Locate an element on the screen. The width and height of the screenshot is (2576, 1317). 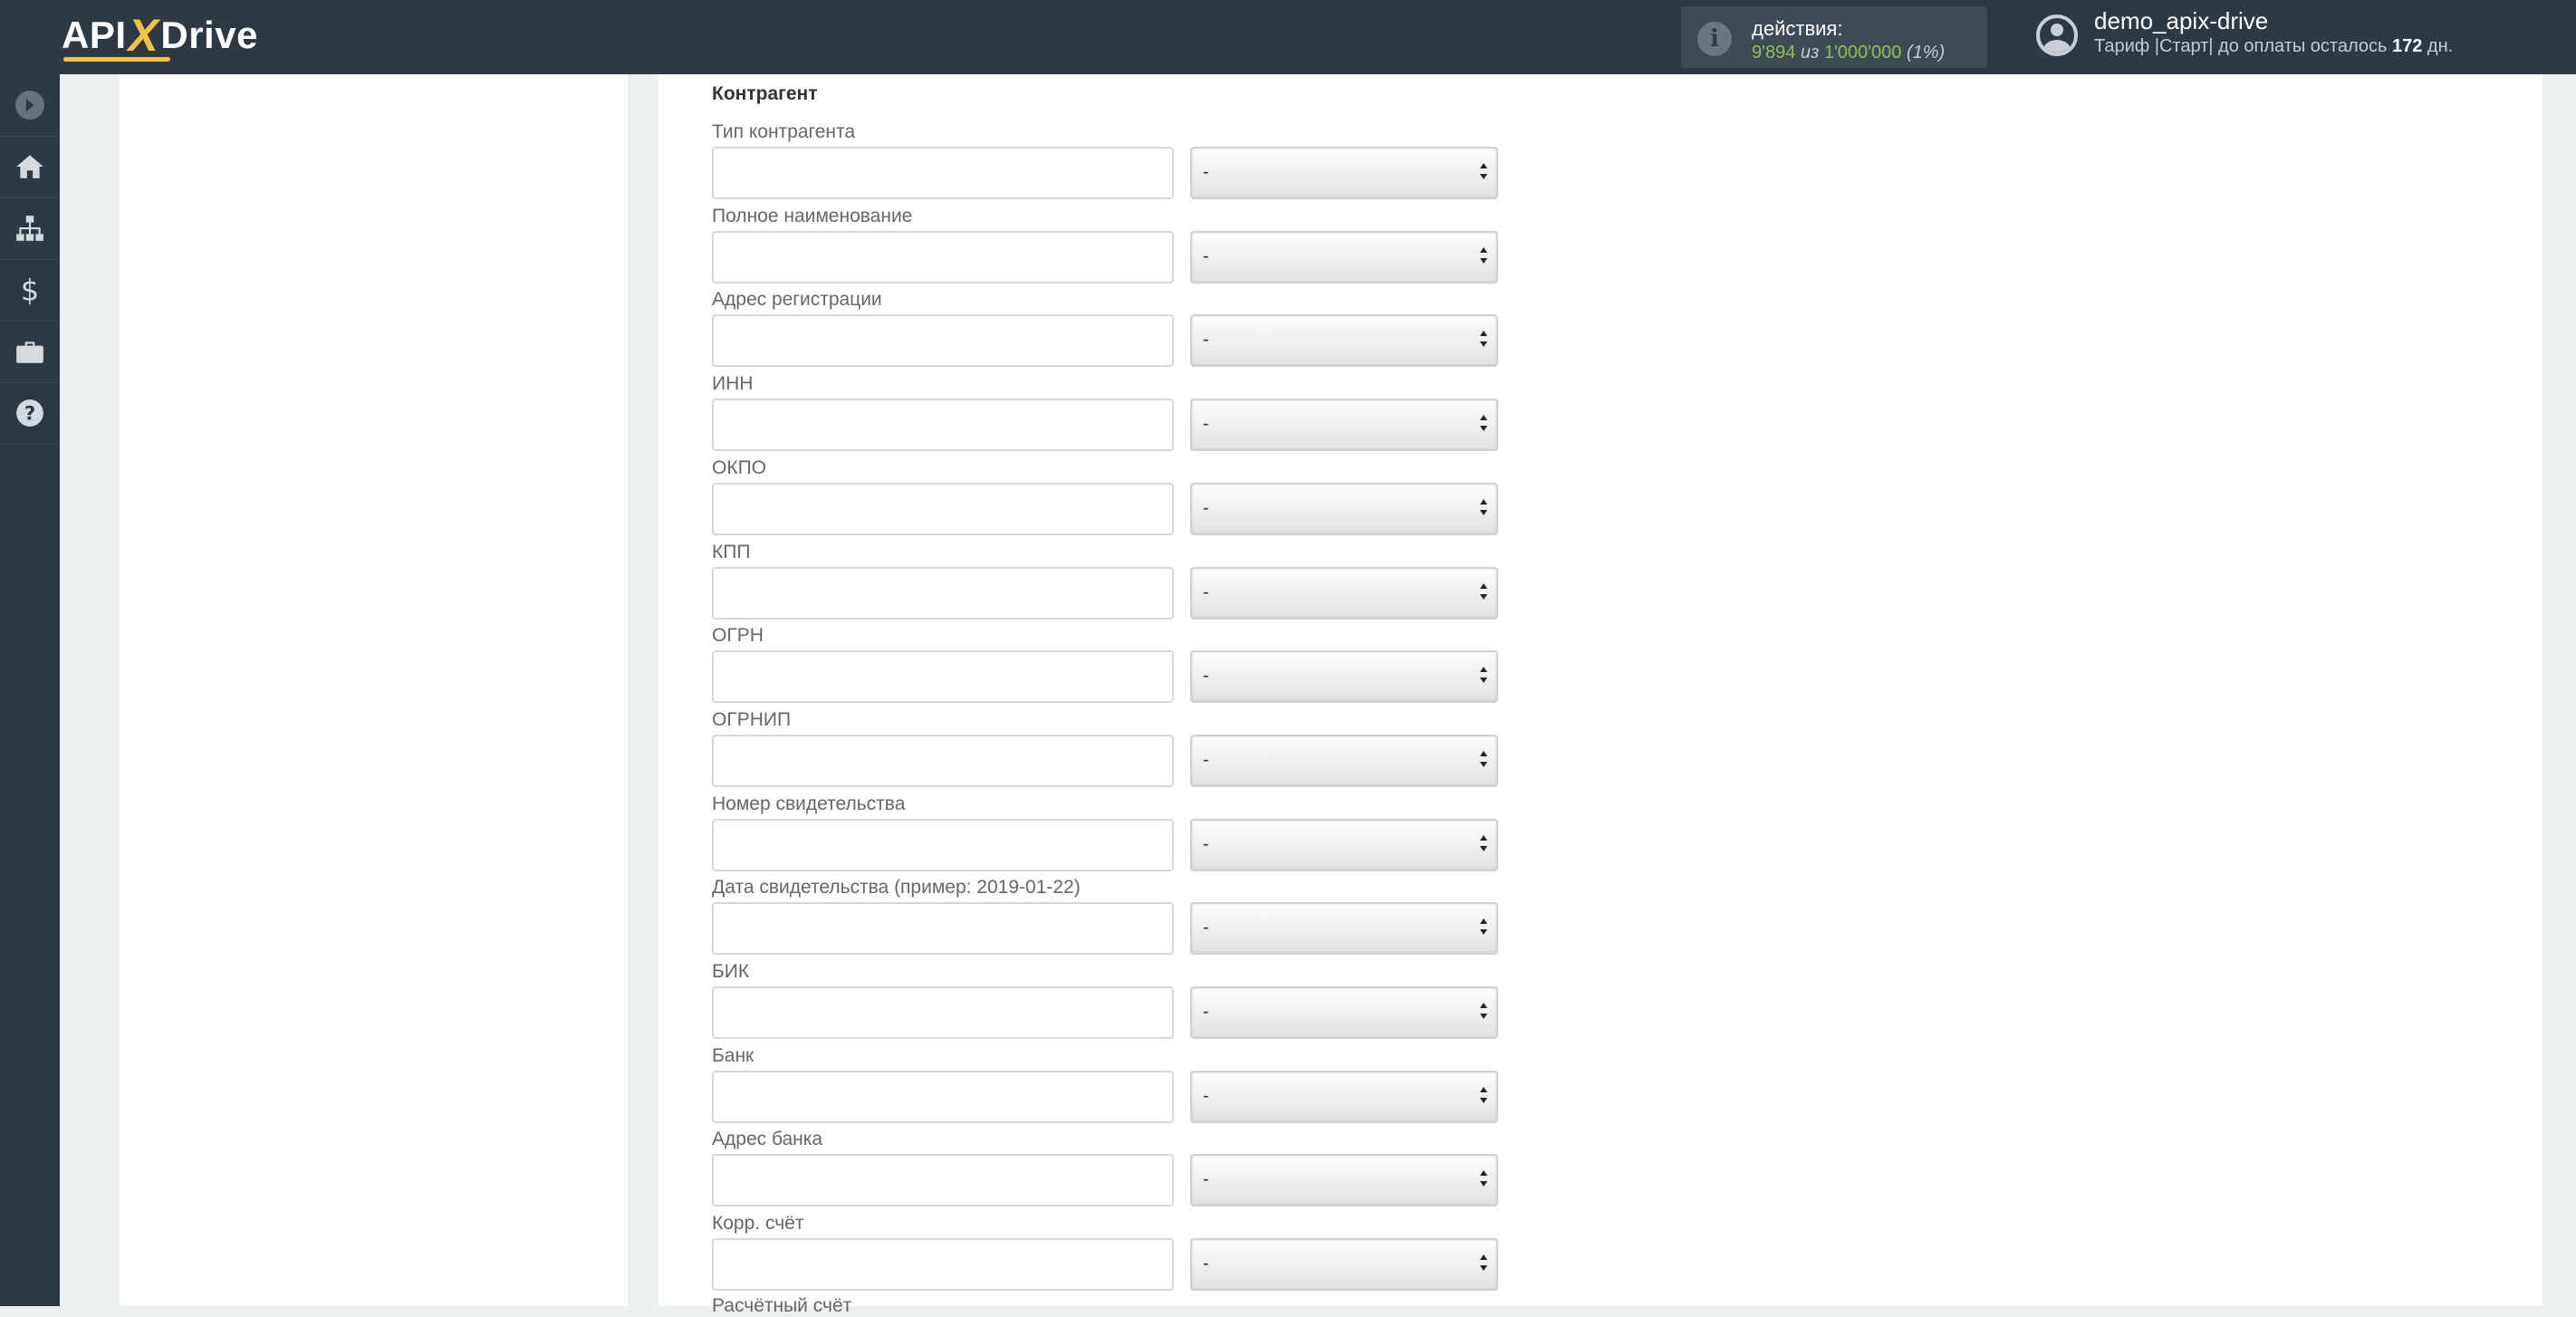
briefcase-icon is located at coordinates (29, 352).